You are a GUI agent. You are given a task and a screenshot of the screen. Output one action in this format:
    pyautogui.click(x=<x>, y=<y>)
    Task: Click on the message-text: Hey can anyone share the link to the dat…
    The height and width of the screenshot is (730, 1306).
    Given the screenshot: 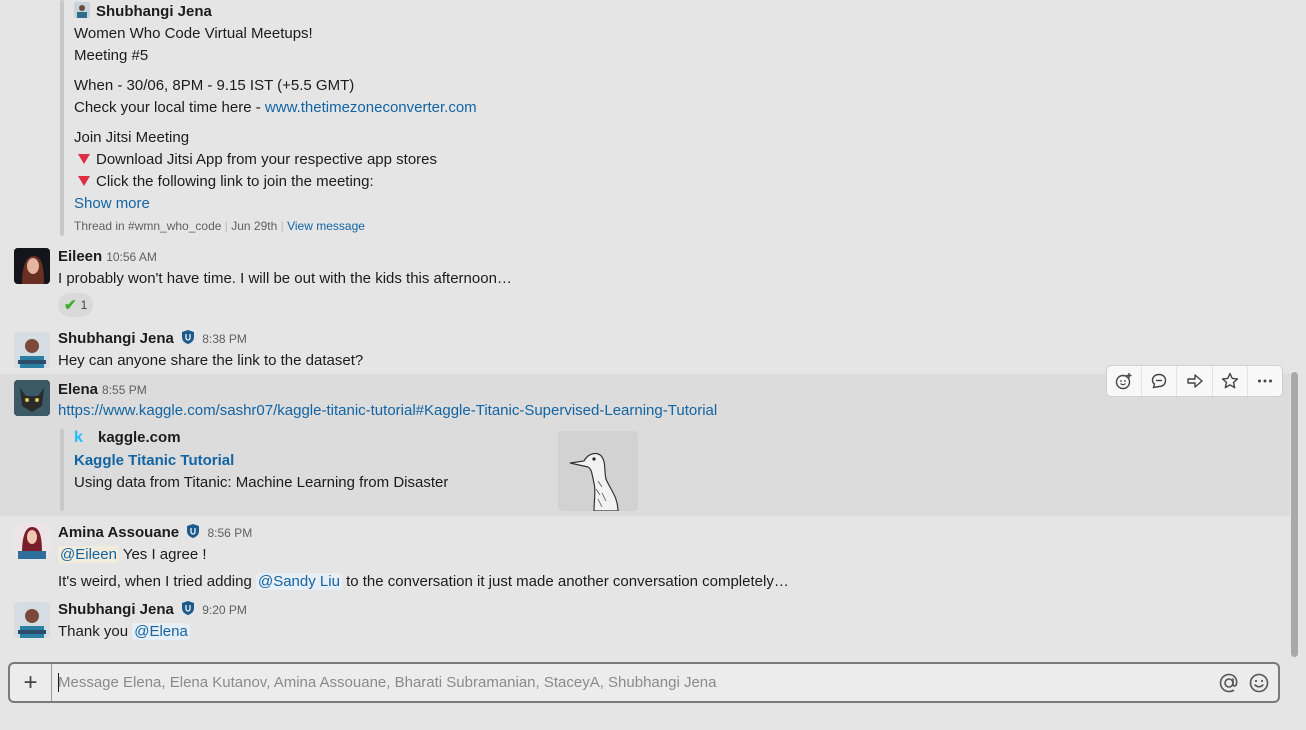 What is the action you would take?
    pyautogui.click(x=211, y=360)
    